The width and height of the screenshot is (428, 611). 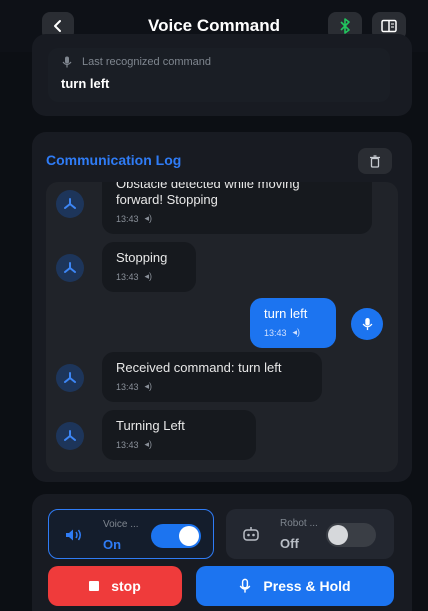 I want to click on trash-icon, so click(x=375, y=161).